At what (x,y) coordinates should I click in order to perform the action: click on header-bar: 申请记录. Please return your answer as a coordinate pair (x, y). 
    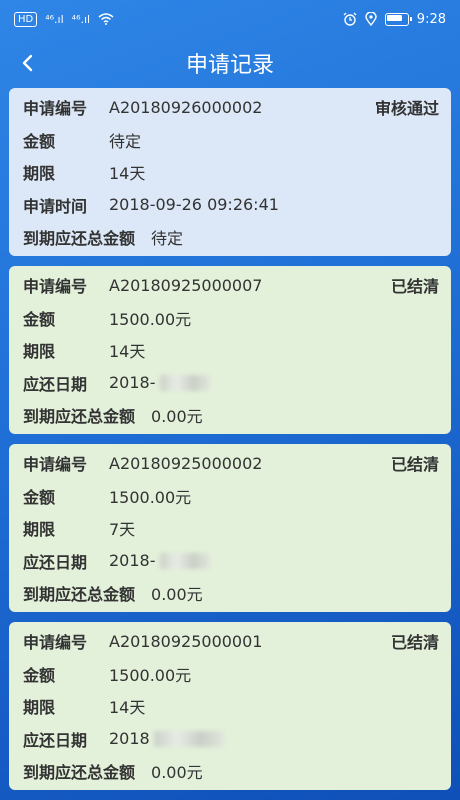
    Looking at the image, I should click on (230, 63).